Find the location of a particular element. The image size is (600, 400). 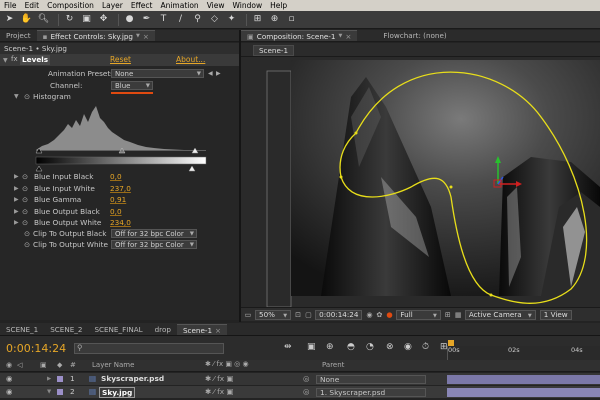

eye-icon: ◉ is located at coordinates (9, 392).